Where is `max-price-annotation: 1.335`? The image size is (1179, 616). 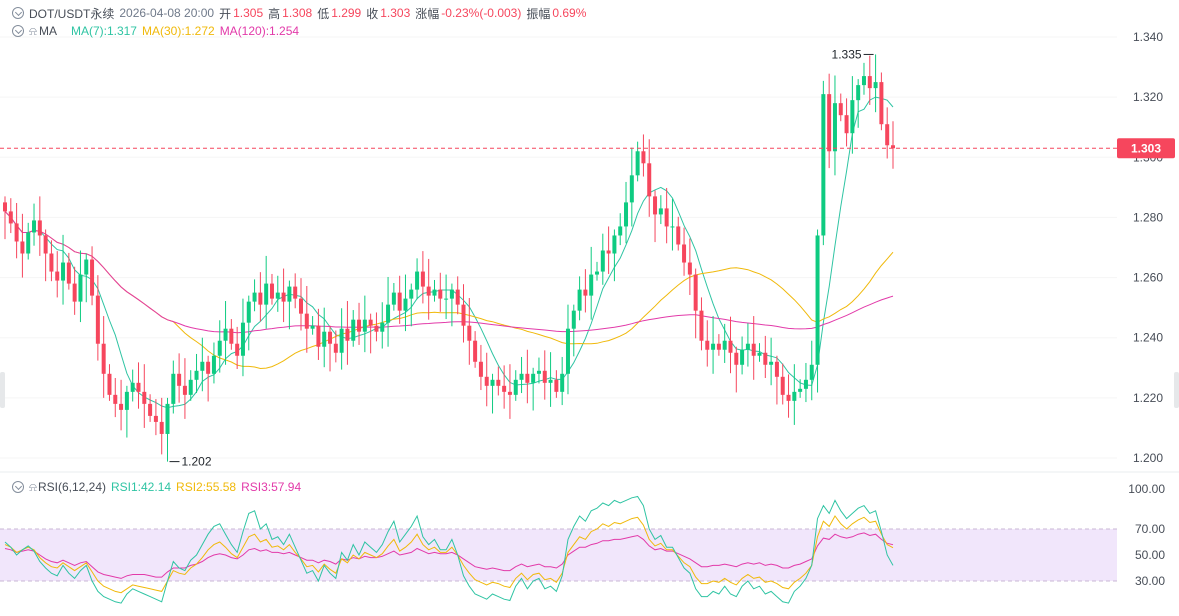
max-price-annotation: 1.335 is located at coordinates (847, 54).